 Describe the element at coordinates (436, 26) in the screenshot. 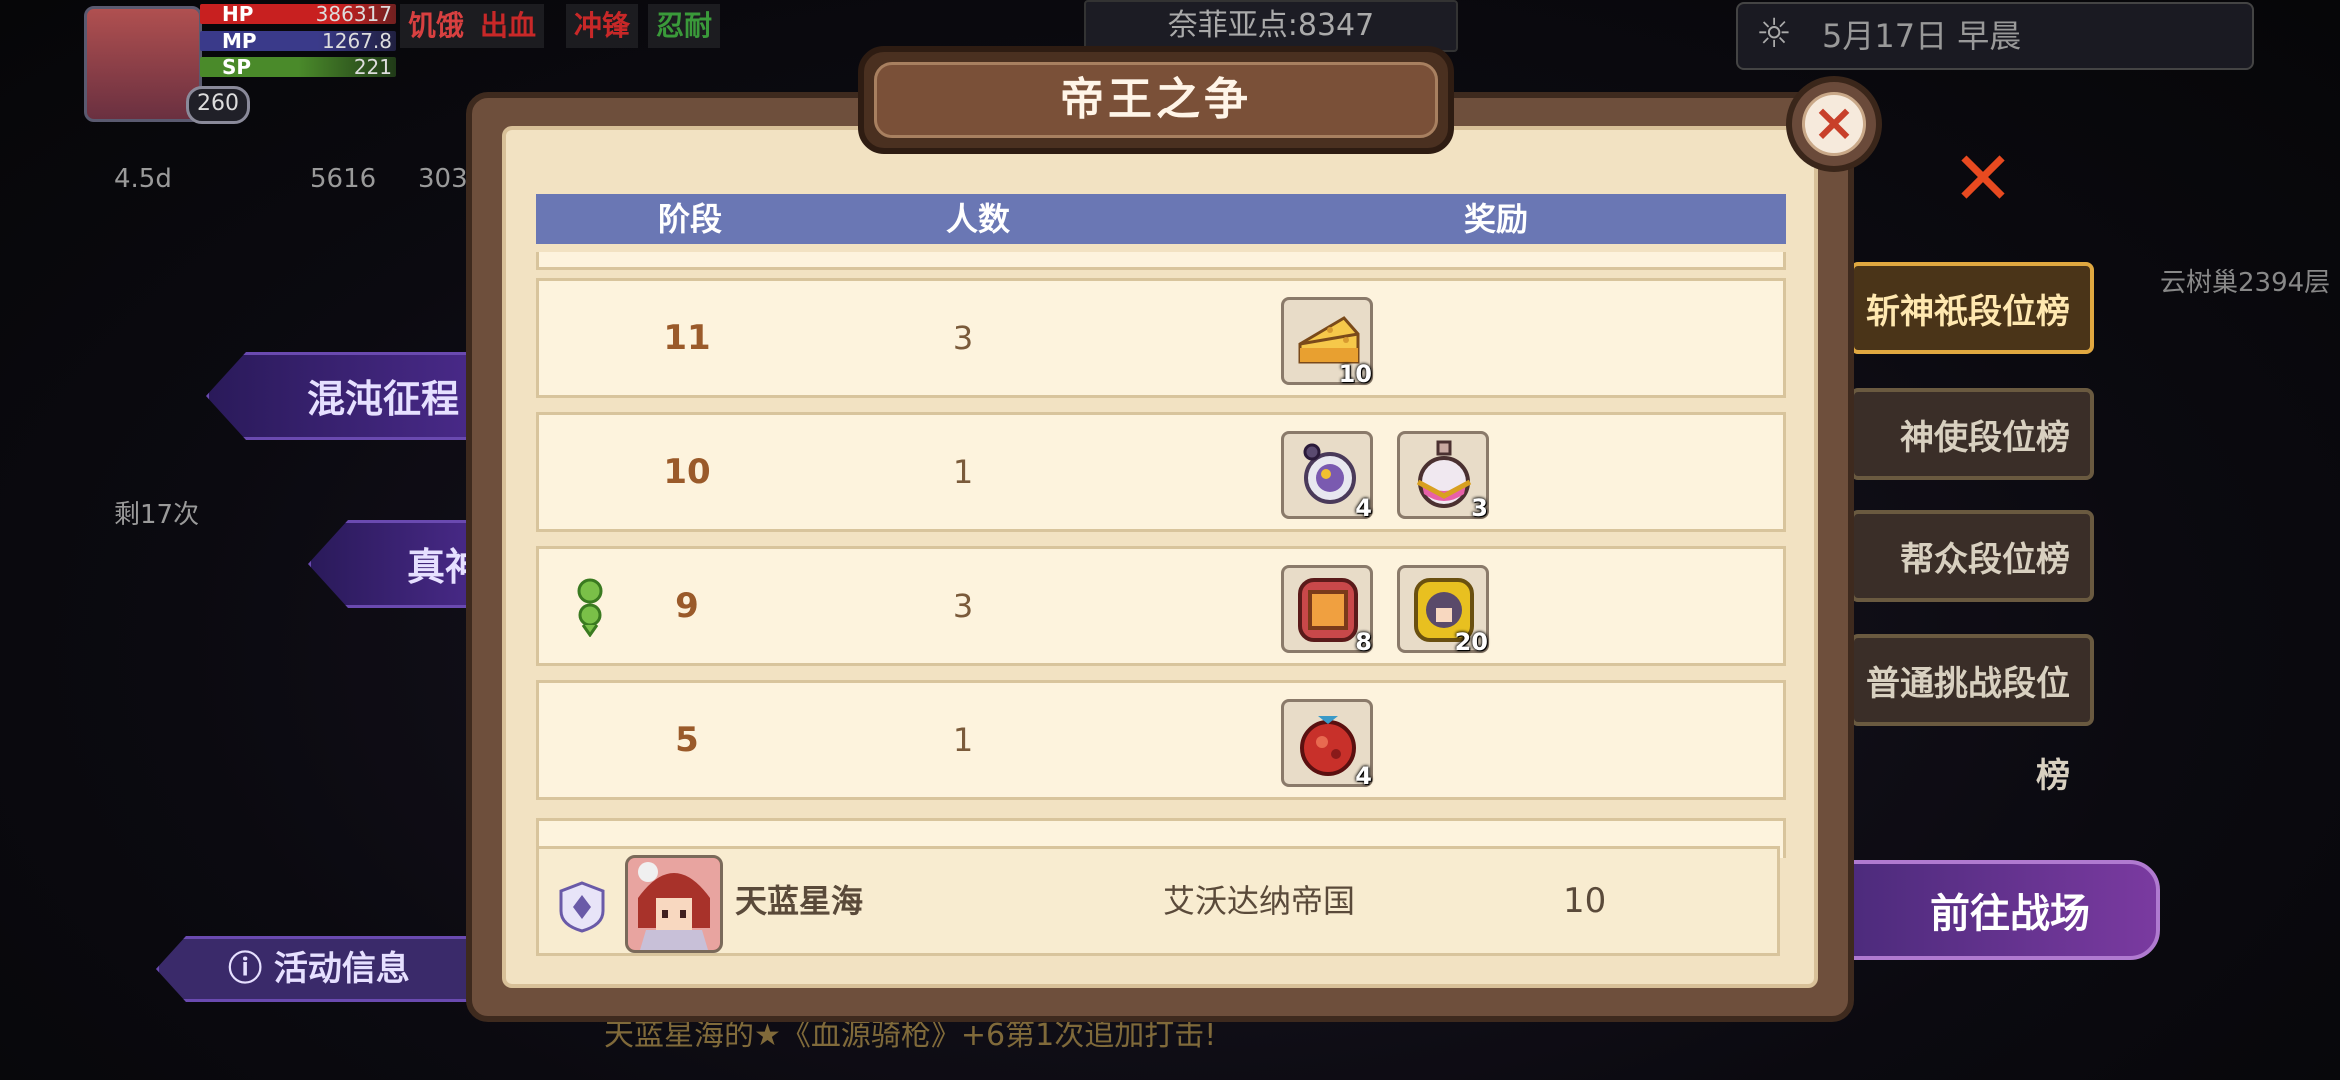

I see `status-tag: 饥饿` at that location.